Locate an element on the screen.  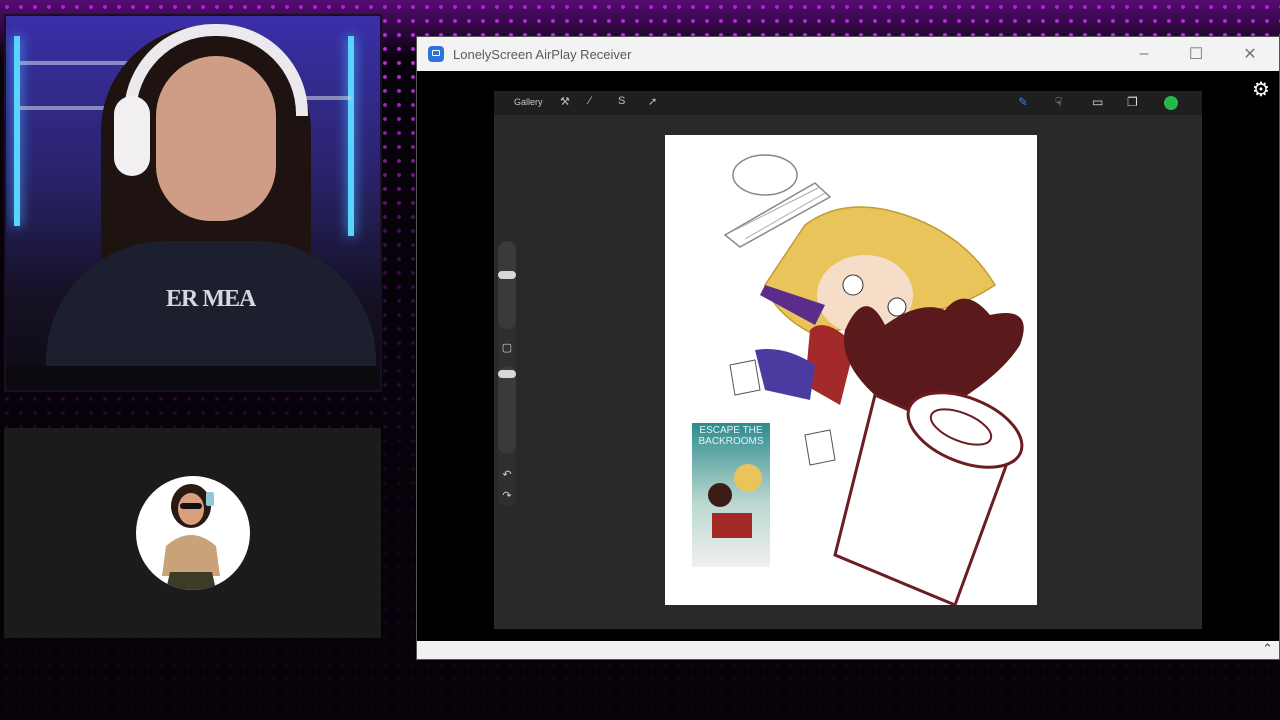
neon-light is located at coordinates (351, 136).